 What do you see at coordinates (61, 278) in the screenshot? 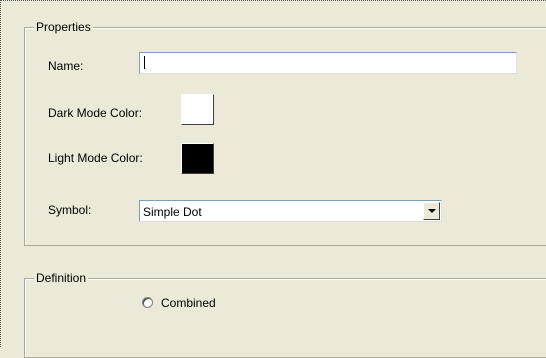
I see `definition-legend: Definition` at bounding box center [61, 278].